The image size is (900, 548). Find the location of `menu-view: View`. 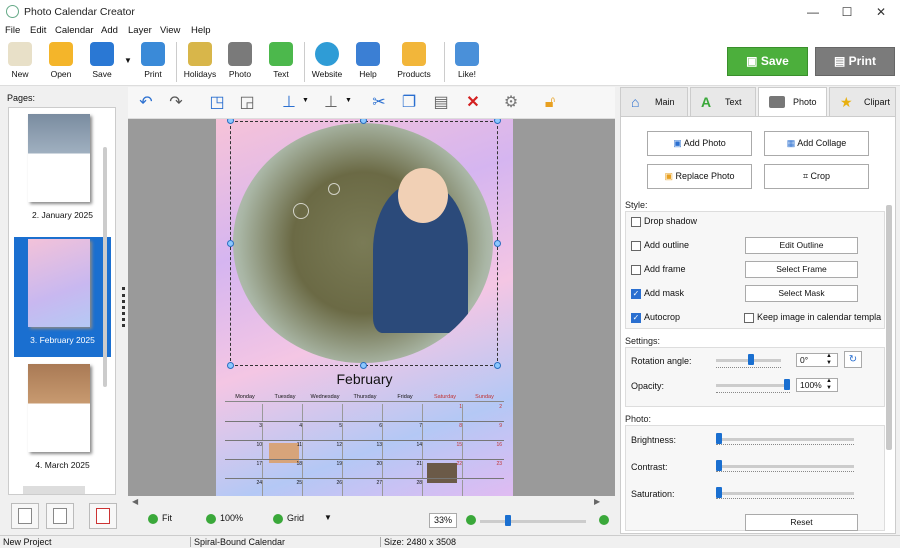

menu-view: View is located at coordinates (170, 30).